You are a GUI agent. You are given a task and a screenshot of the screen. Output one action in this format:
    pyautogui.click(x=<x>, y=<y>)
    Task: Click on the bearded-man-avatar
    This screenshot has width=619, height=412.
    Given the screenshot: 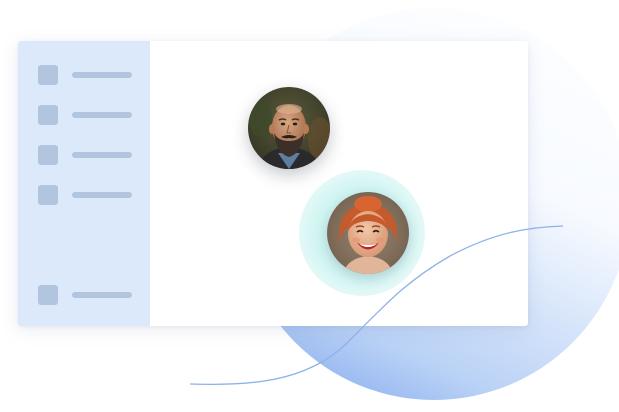 What is the action you would take?
    pyautogui.click(x=289, y=128)
    